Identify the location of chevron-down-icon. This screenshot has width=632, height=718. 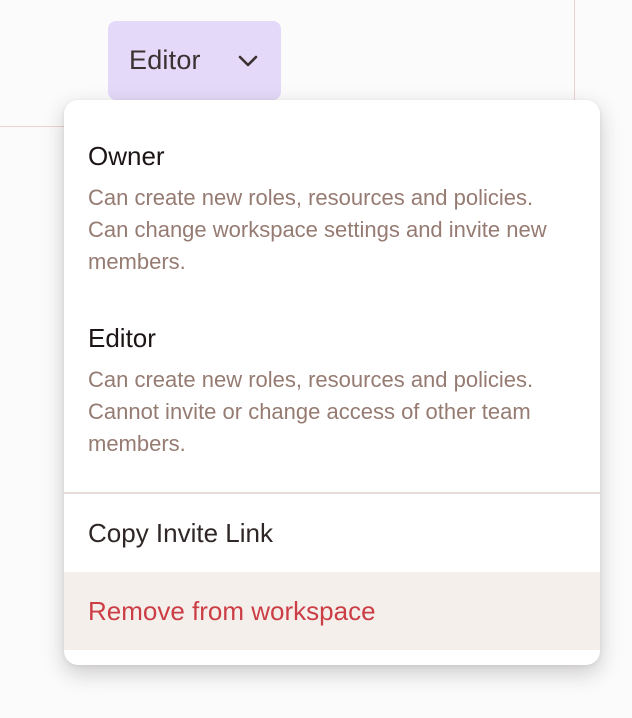
(248, 61).